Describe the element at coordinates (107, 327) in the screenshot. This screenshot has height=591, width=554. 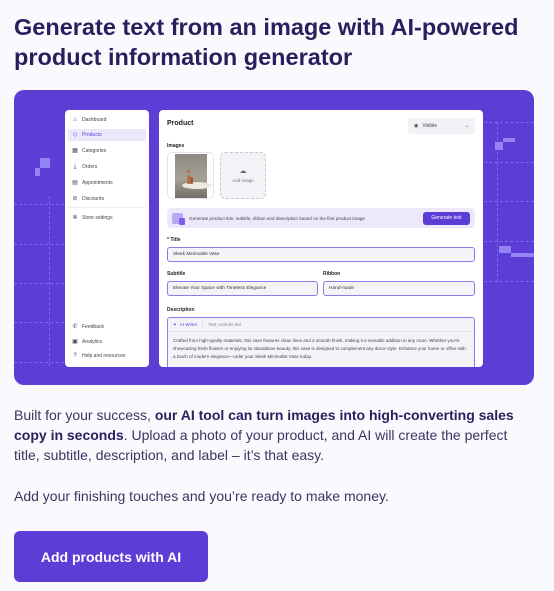
I see `sidebar-item-feedback: ✆ Feedback` at that location.